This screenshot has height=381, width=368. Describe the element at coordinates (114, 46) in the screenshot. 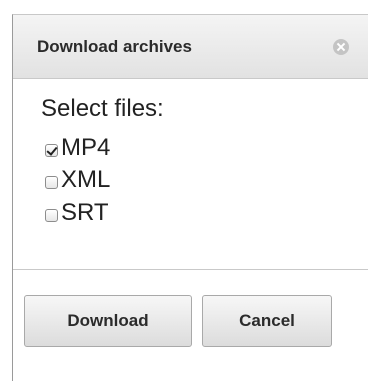

I see `dialog-title: Download archives` at that location.